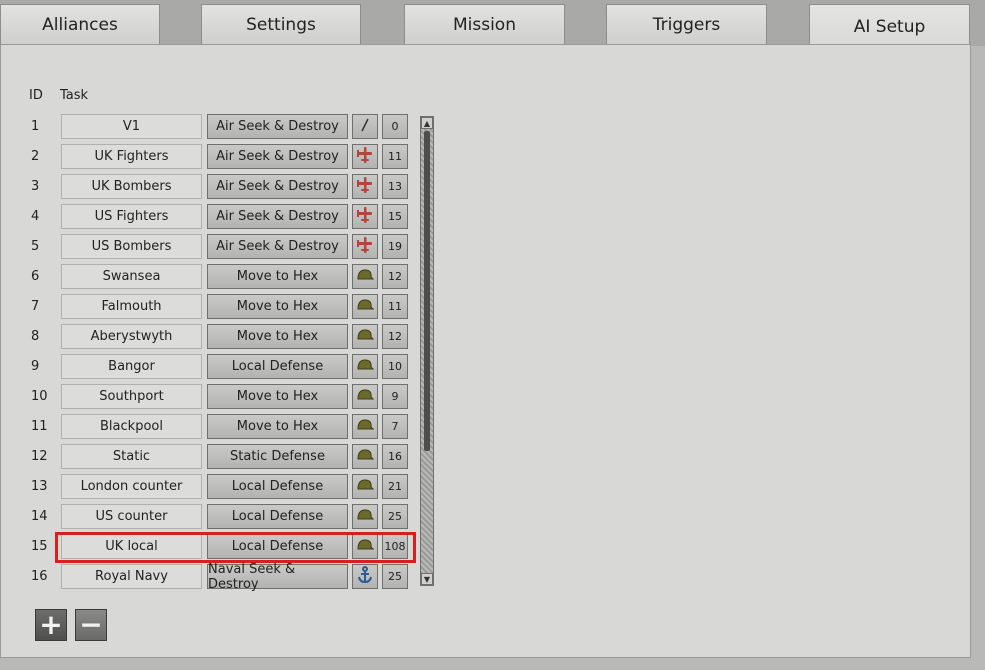 Image resolution: width=985 pixels, height=670 pixels. I want to click on table-row: 14 US counter Local Defense 25, so click(220, 517).